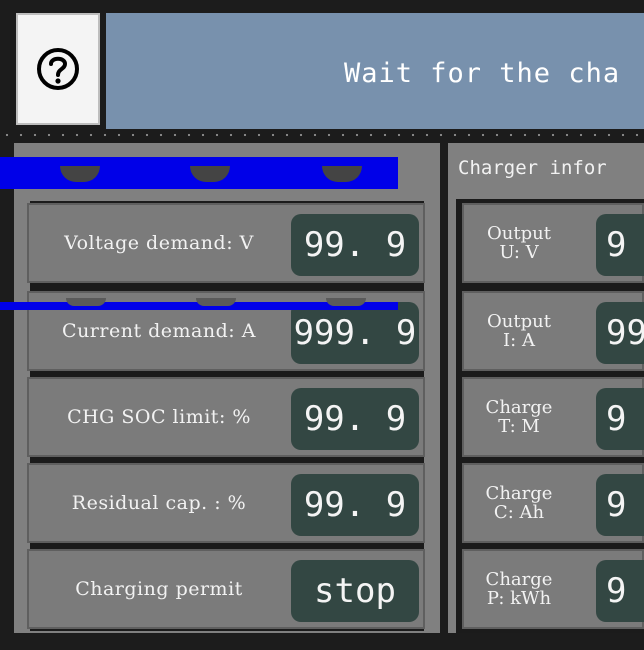 This screenshot has height=650, width=644. What do you see at coordinates (322, 135) in the screenshot?
I see `dotted-separator` at bounding box center [322, 135].